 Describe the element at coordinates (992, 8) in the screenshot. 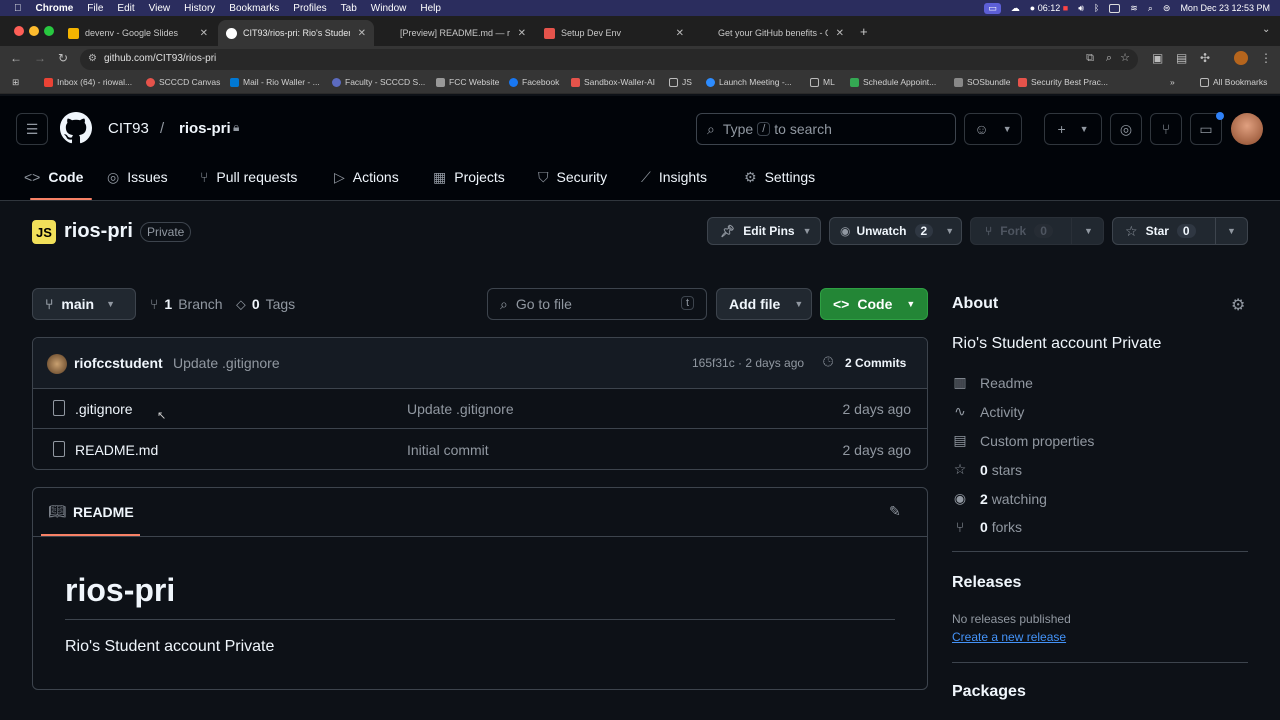

I see `screen-share-icon: ▭` at that location.